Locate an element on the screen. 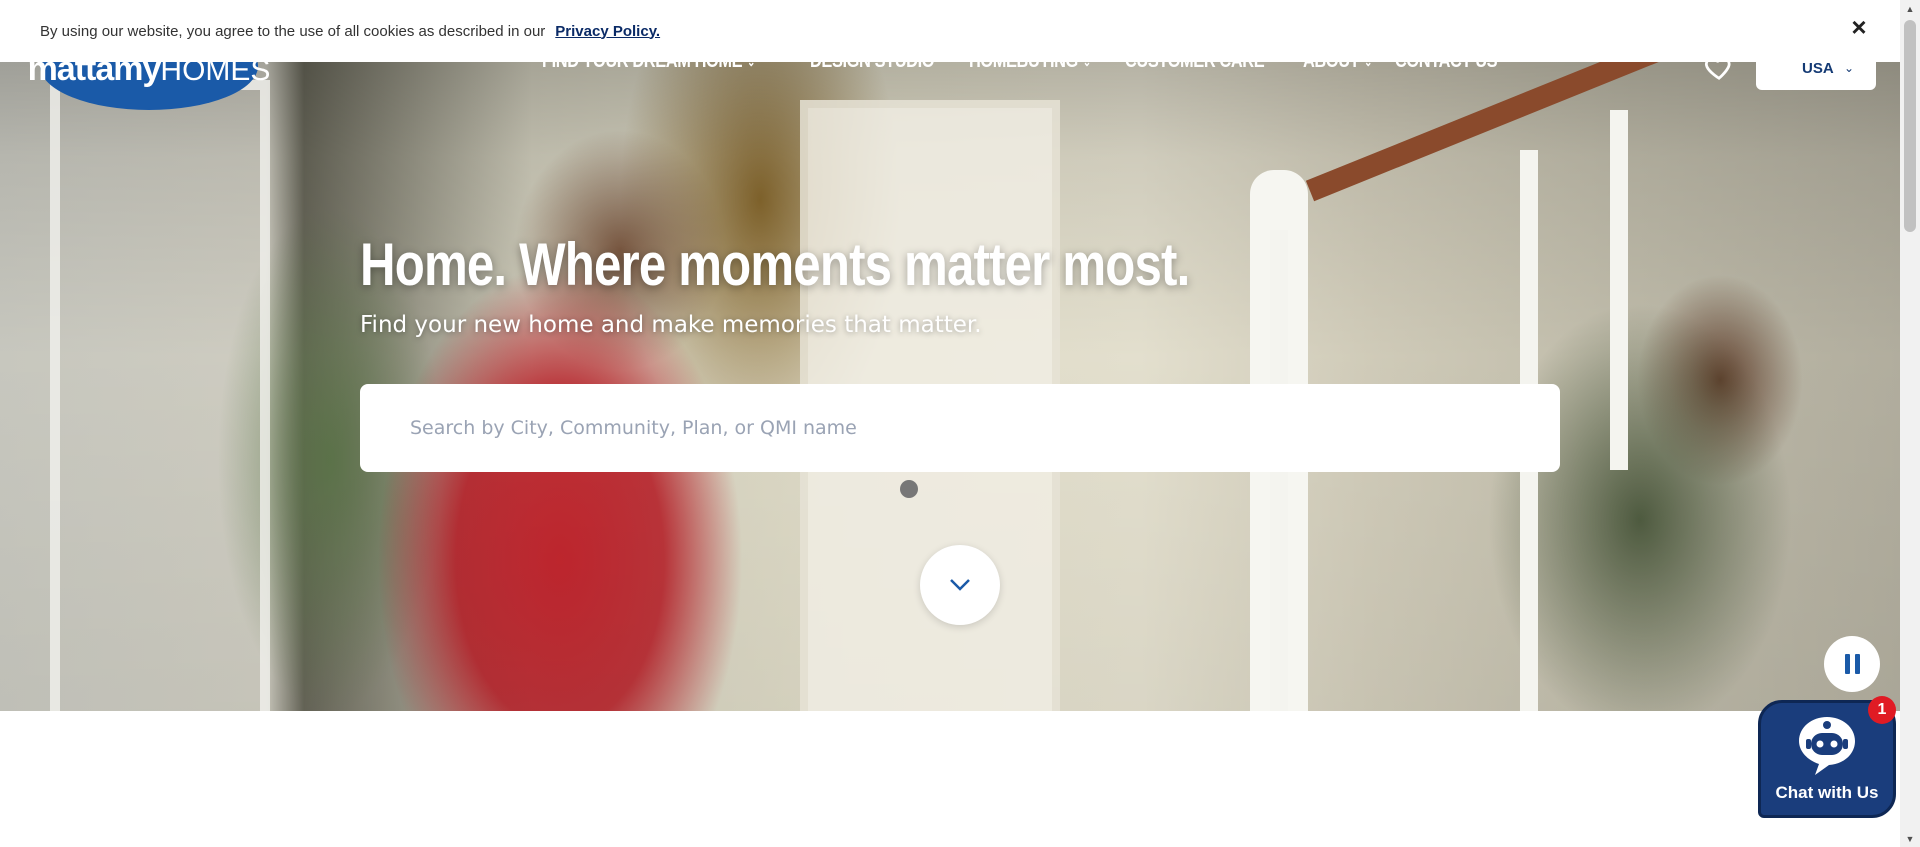 Image resolution: width=1920 pixels, height=847 pixels. scroll-up-arrow-icon: ▲ is located at coordinates (1910, 8).